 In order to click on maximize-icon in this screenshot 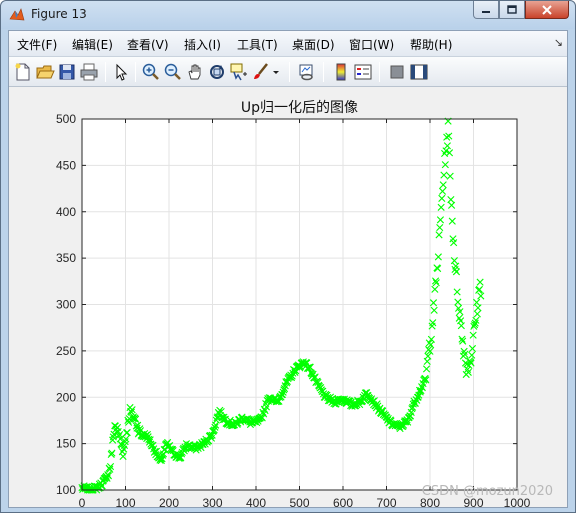, I will do `click(512, 9)`.